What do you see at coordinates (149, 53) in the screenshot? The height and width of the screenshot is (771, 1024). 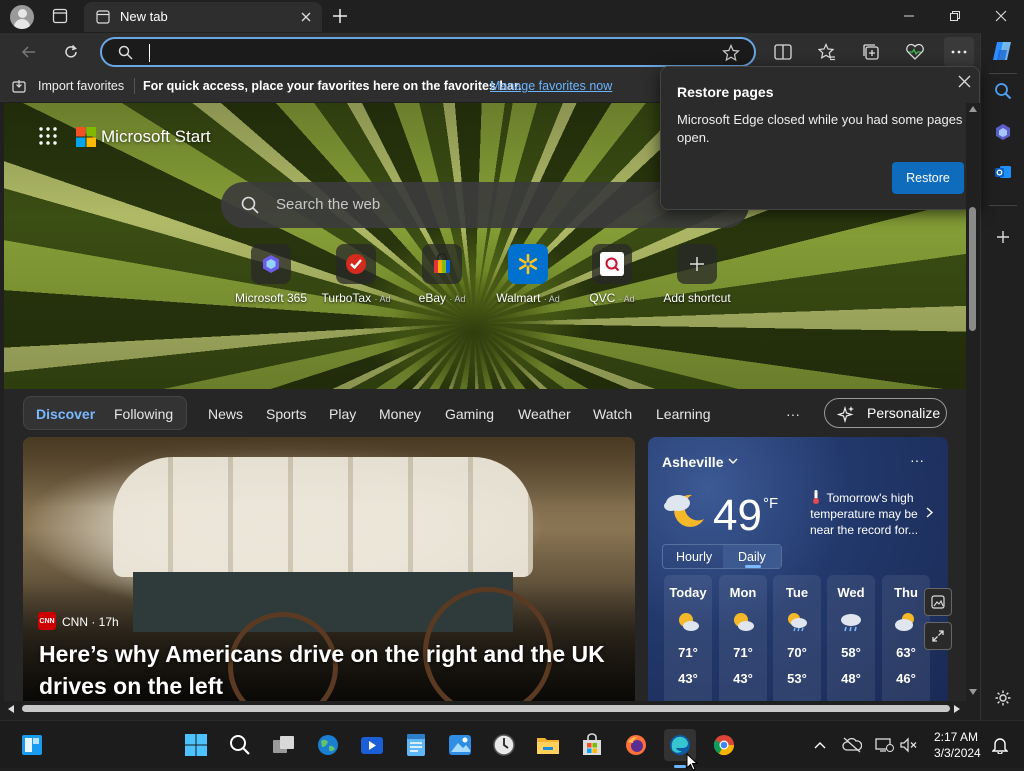 I see `text-cursor` at bounding box center [149, 53].